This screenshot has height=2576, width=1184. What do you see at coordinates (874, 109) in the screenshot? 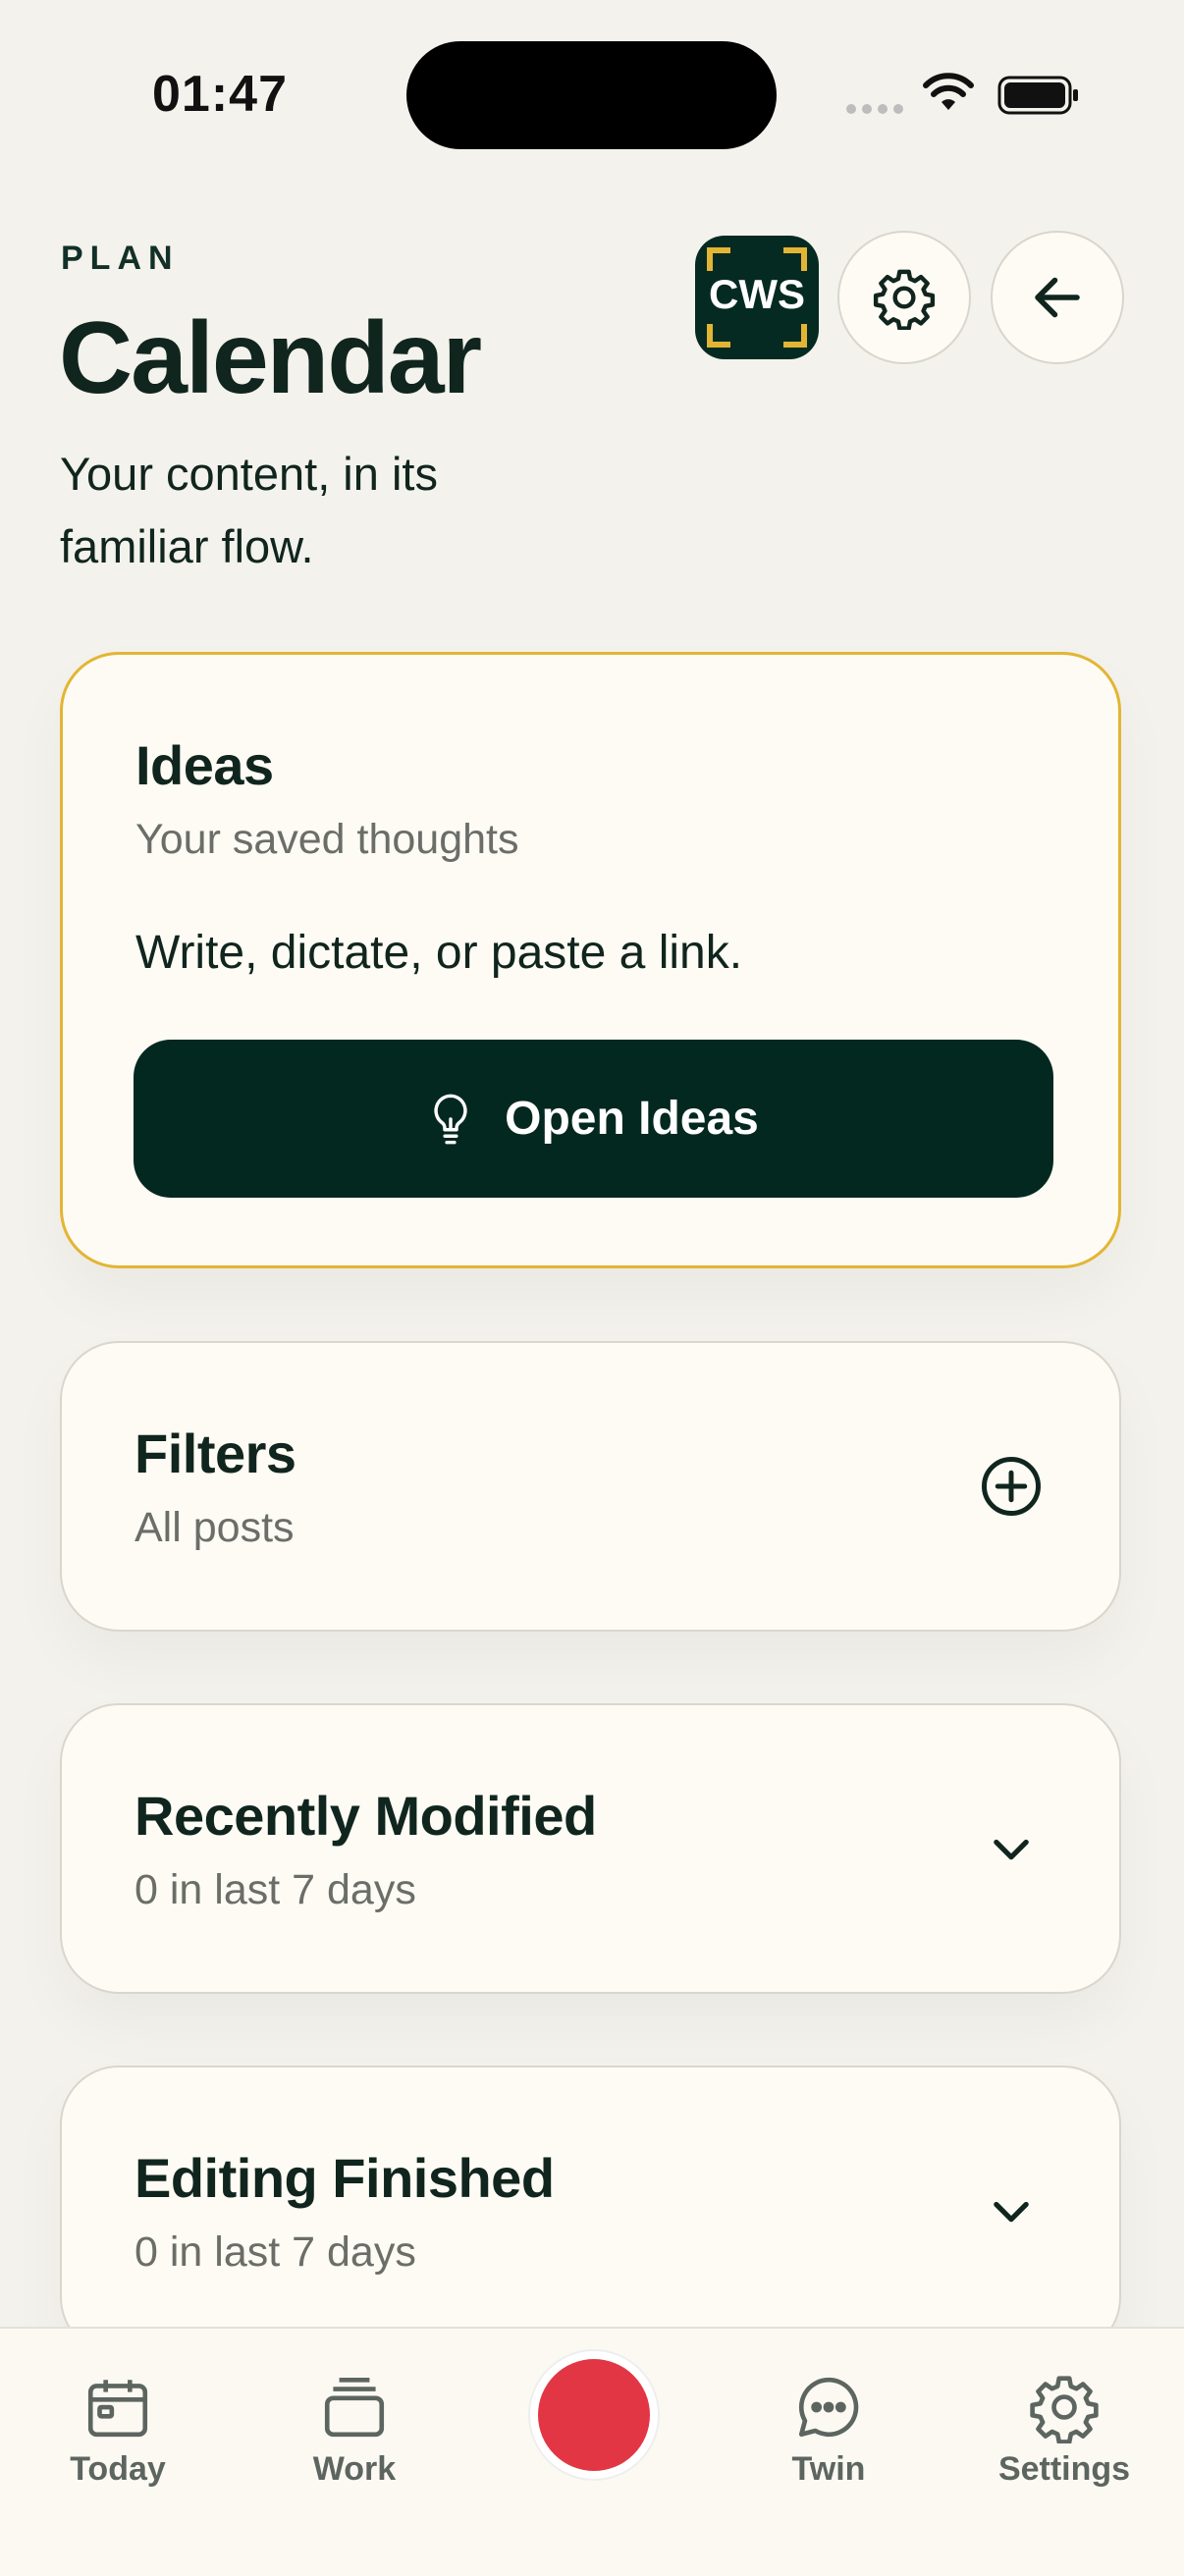
I see `cellular-signal-icon` at bounding box center [874, 109].